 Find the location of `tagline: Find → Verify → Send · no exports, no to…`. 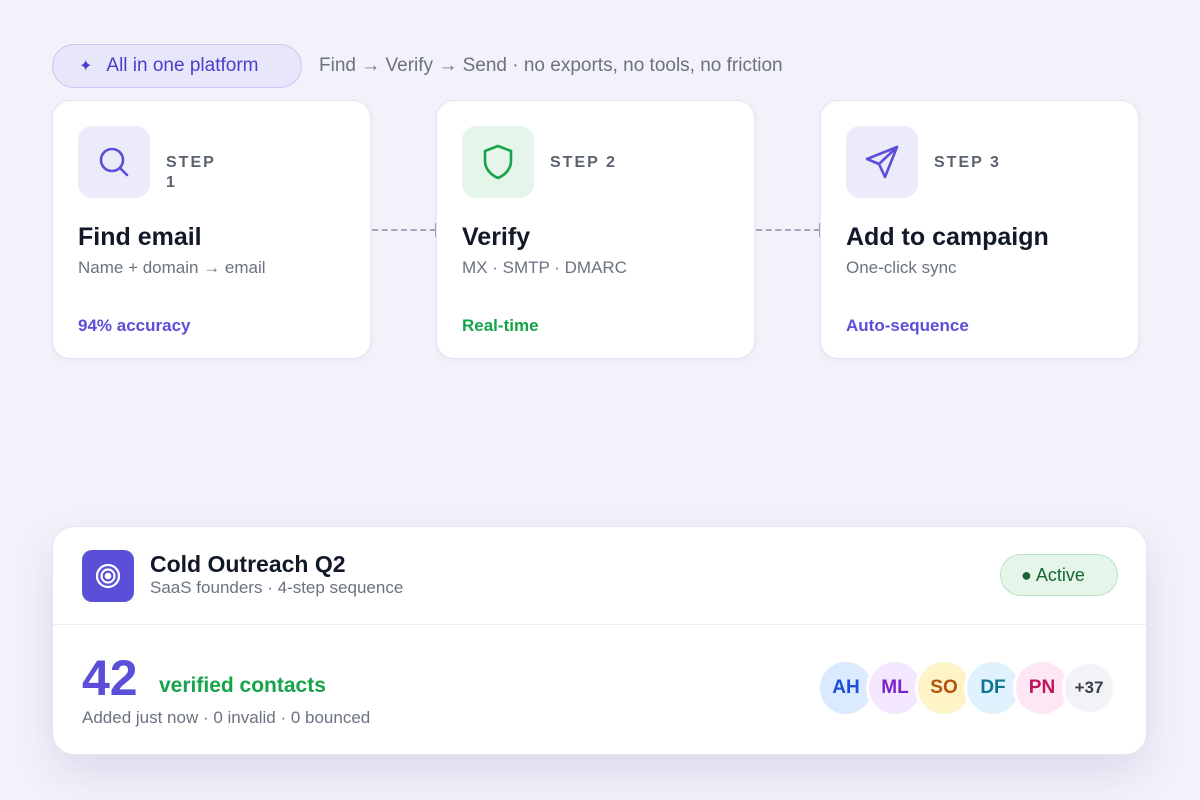

tagline: Find → Verify → Send · no exports, no to… is located at coordinates (551, 65).